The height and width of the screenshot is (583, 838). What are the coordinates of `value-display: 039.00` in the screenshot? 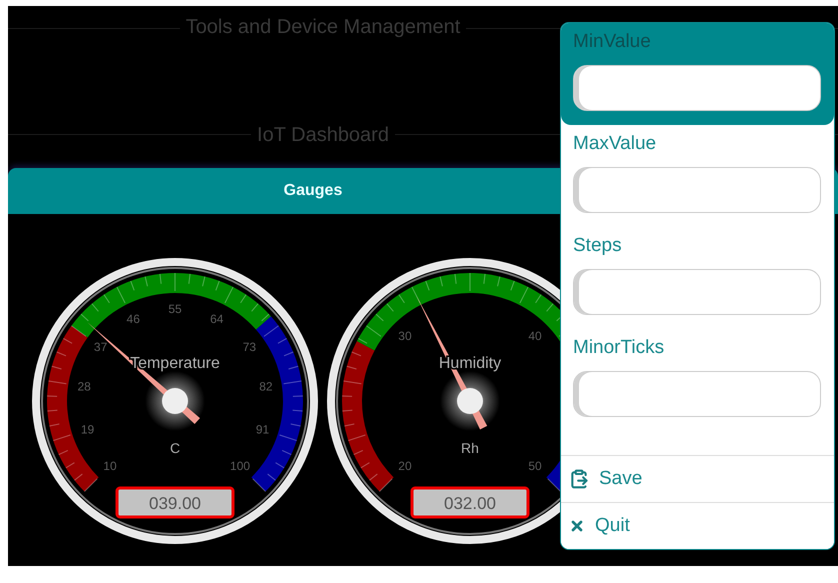 It's located at (175, 502).